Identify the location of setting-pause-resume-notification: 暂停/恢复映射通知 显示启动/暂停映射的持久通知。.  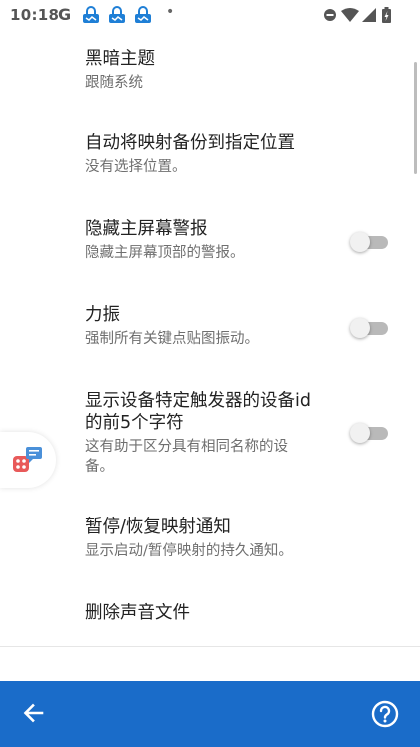
(210, 541).